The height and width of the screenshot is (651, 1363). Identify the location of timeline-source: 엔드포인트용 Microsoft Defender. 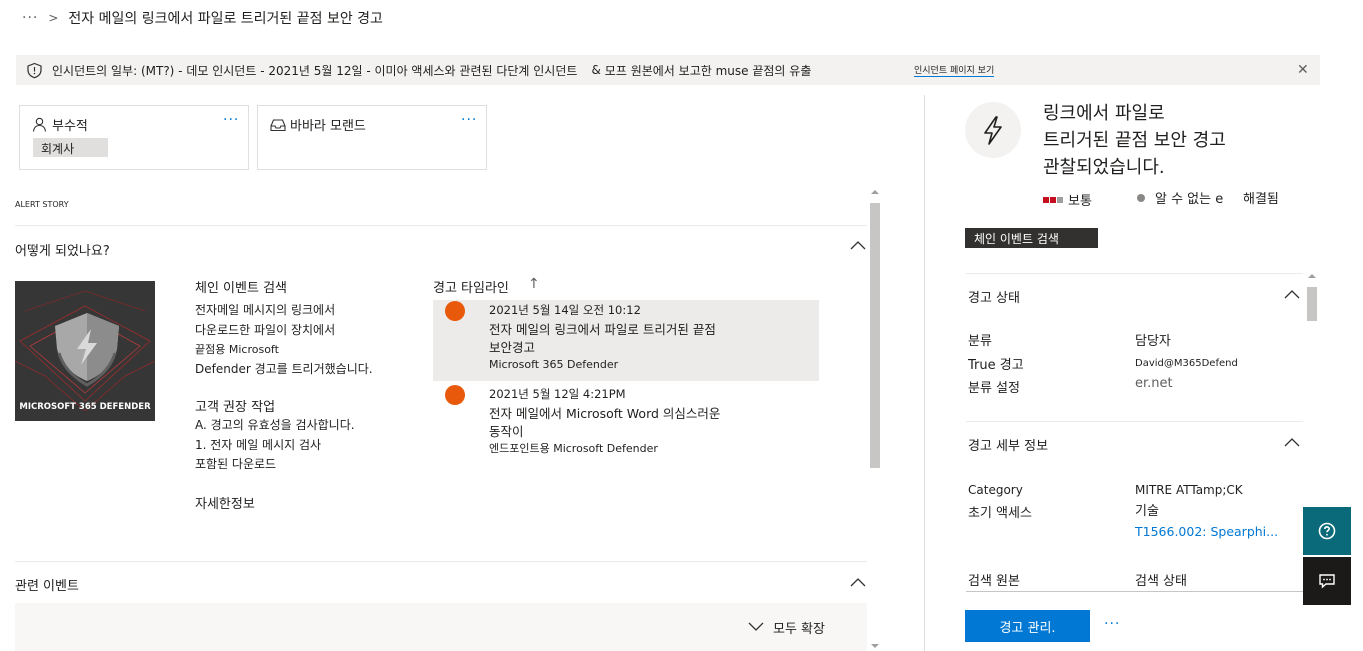
(573, 448).